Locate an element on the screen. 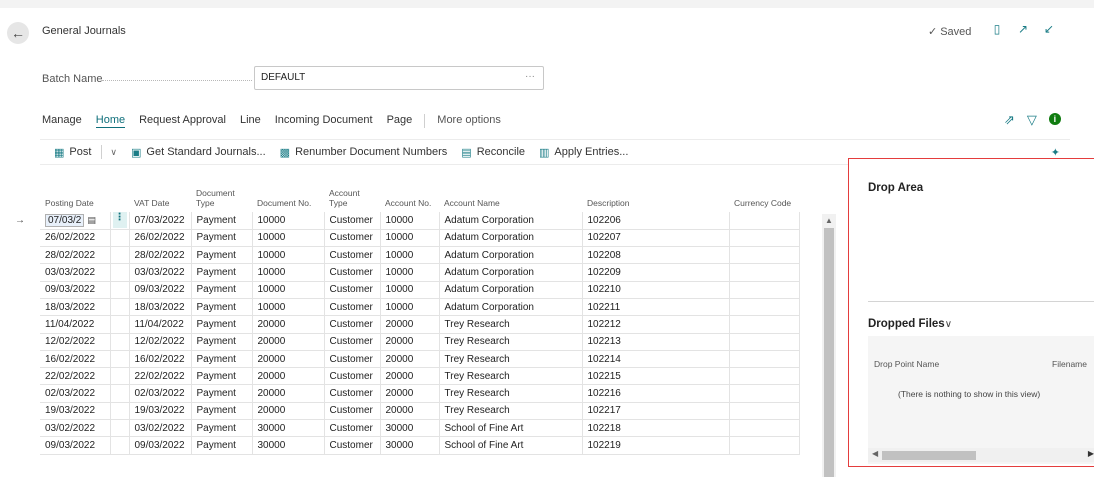 This screenshot has height=477, width=1094. cell-description: 102206 is located at coordinates (656, 221).